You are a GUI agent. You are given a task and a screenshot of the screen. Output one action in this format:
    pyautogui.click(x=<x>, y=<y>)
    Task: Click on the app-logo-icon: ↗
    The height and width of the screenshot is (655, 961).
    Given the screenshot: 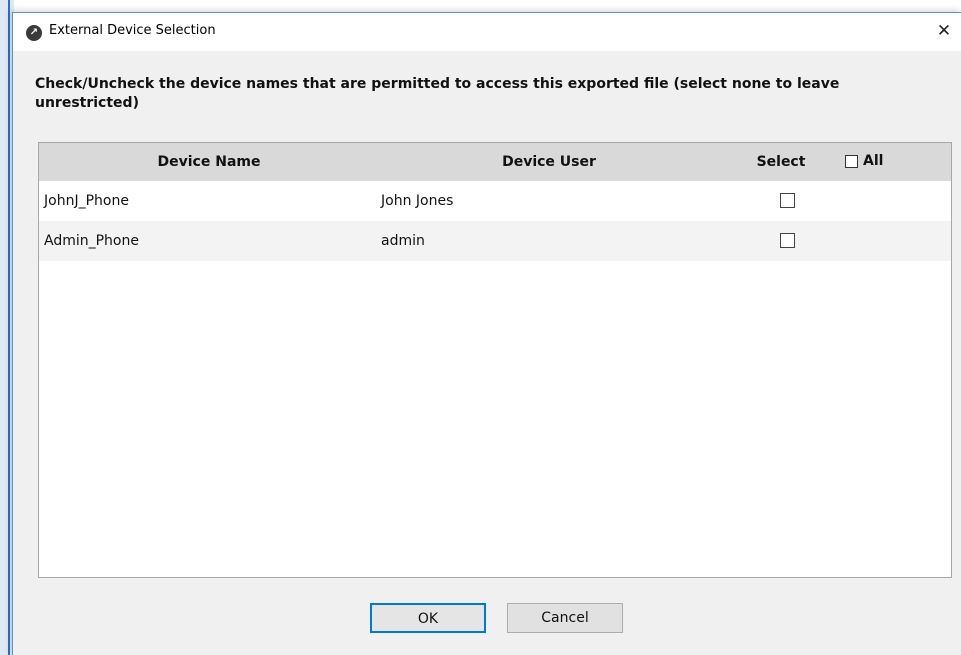 What is the action you would take?
    pyautogui.click(x=34, y=33)
    